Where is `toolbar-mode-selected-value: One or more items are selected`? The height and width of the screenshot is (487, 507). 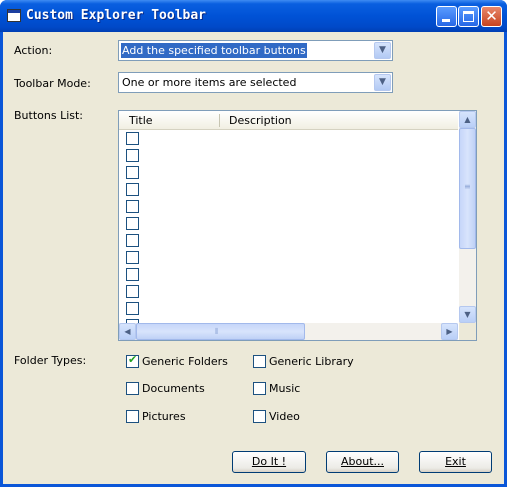
toolbar-mode-selected-value: One or more items are selected is located at coordinates (209, 82).